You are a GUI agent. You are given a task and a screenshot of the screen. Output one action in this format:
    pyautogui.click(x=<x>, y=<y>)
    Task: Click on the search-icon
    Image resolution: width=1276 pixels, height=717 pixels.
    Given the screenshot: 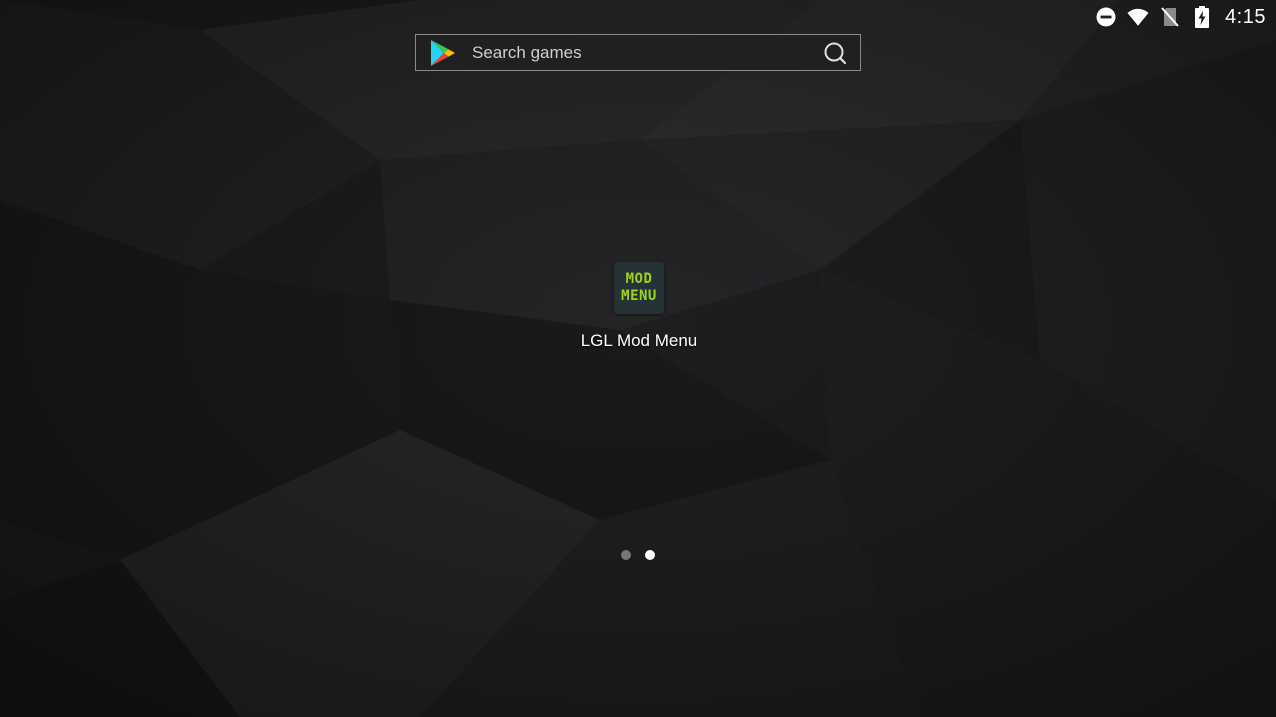 What is the action you would take?
    pyautogui.click(x=835, y=53)
    